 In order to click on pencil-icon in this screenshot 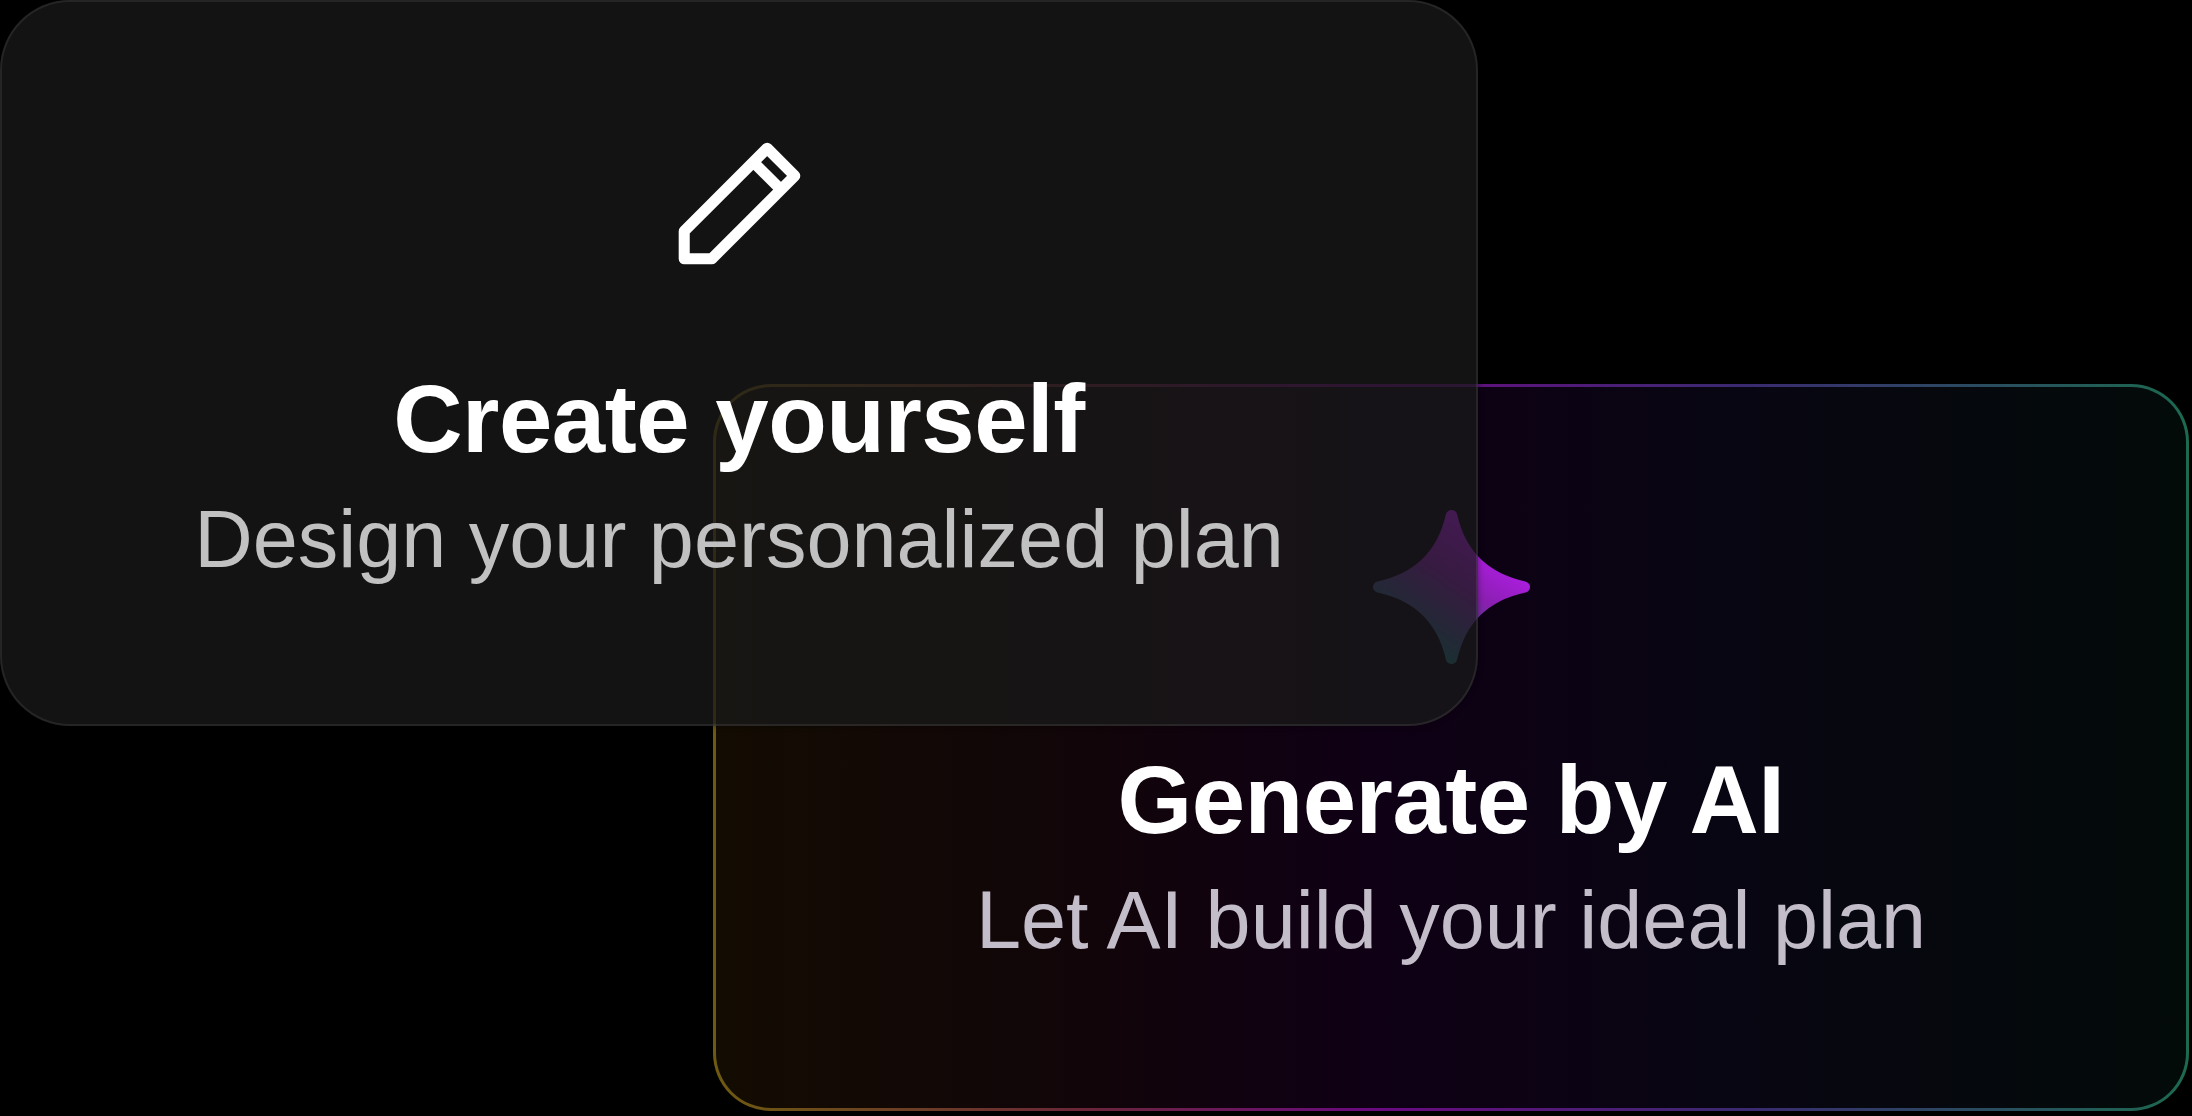, I will do `click(739, 203)`.